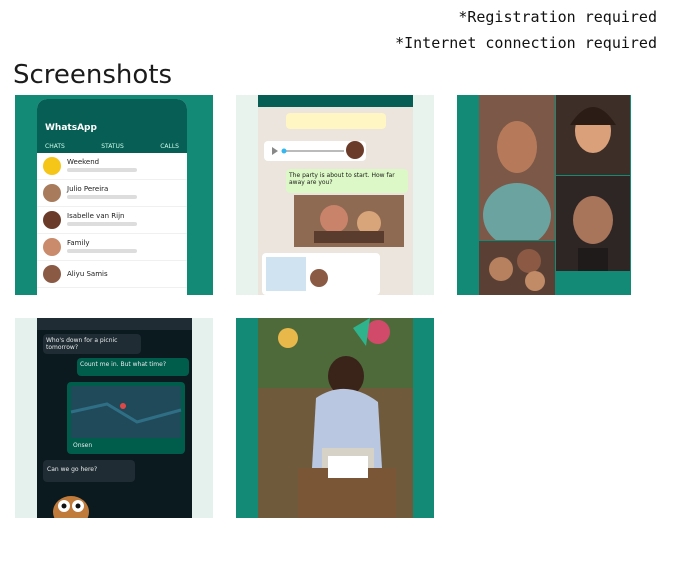 This screenshot has width=675, height=580. What do you see at coordinates (112, 136) in the screenshot?
I see `app-header: WhatsApp CHATS STATUS CALLS` at bounding box center [112, 136].